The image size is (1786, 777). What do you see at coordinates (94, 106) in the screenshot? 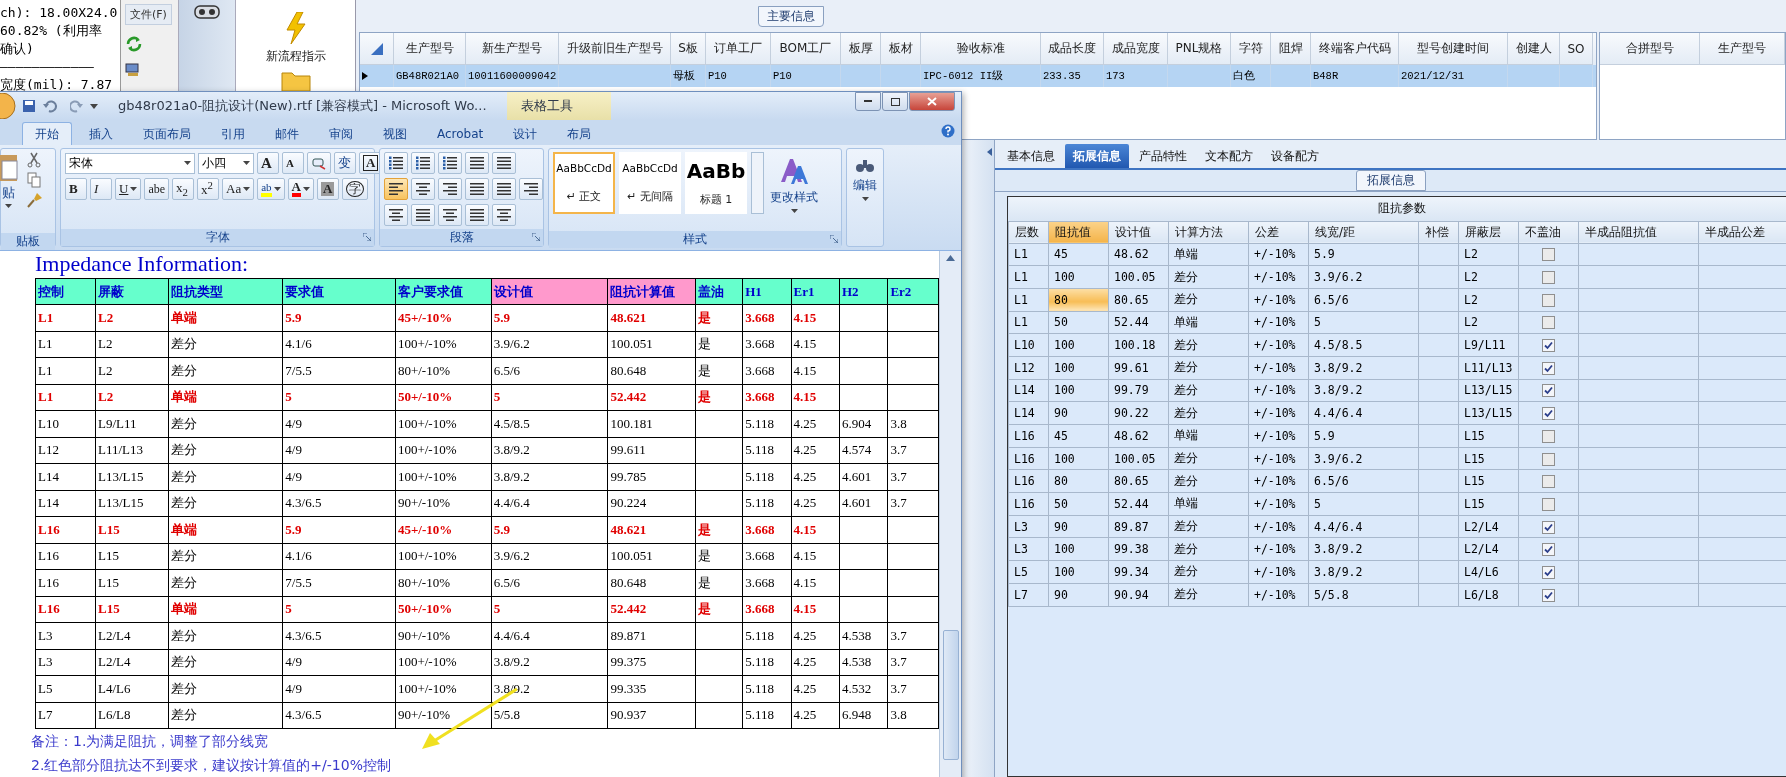
I see `customize-icon` at bounding box center [94, 106].